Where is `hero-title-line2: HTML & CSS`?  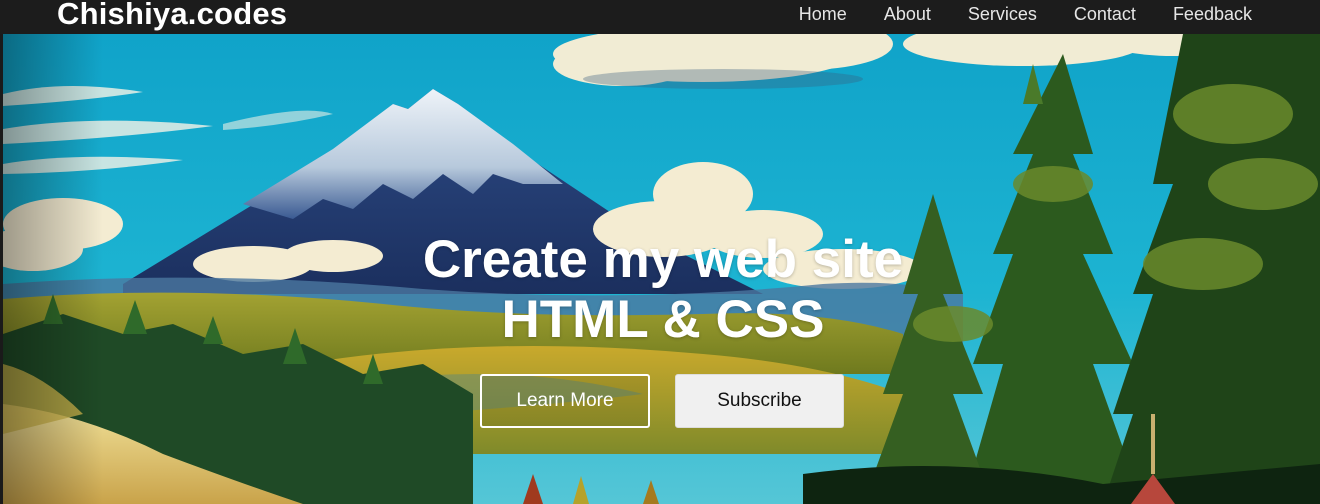
hero-title-line2: HTML & CSS is located at coordinates (663, 319).